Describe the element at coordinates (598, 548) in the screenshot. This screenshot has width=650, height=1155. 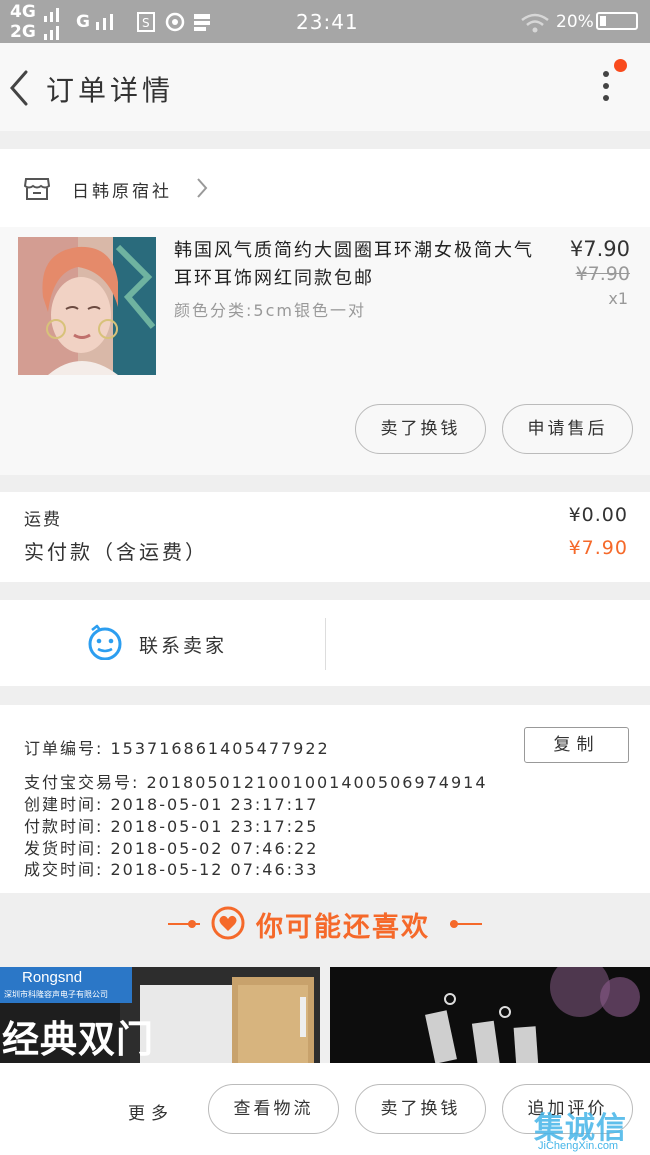
I see `paid-value: ¥7.90` at that location.